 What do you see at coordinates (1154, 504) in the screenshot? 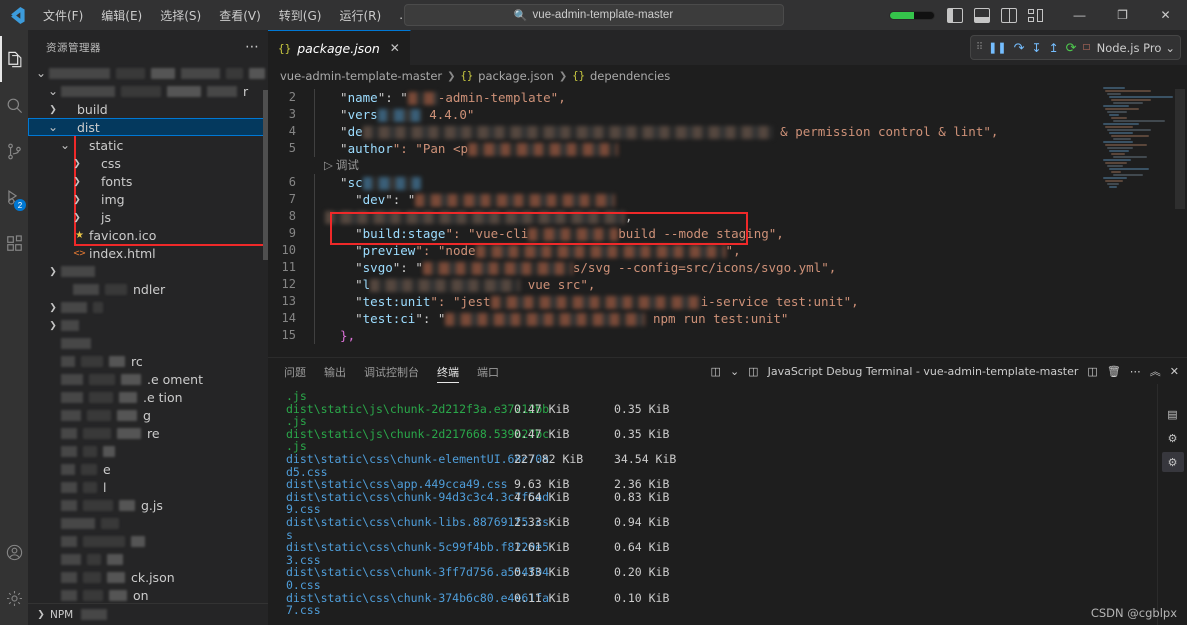
I see `terminal-scrollbar` at bounding box center [1154, 504].